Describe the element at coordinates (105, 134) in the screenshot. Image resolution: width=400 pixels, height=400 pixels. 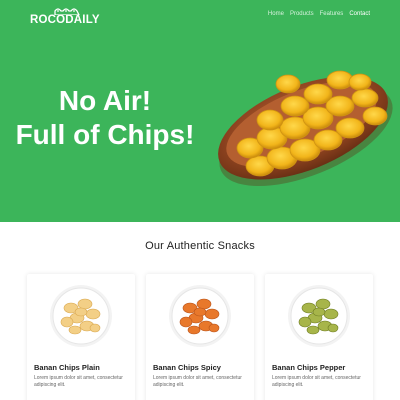
I see `hero-line-2: Full of Chips!` at that location.